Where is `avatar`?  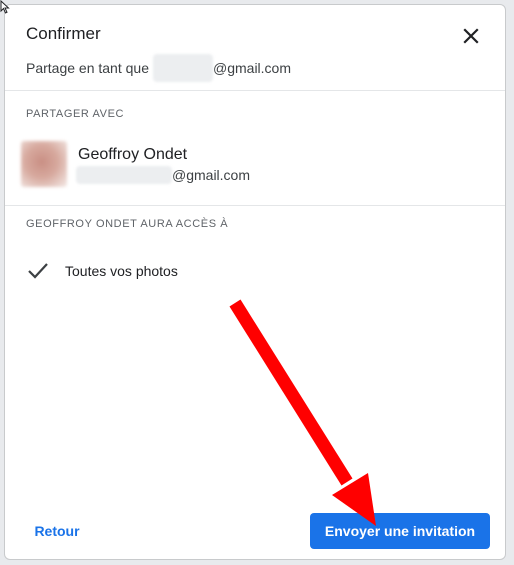 avatar is located at coordinates (44, 164).